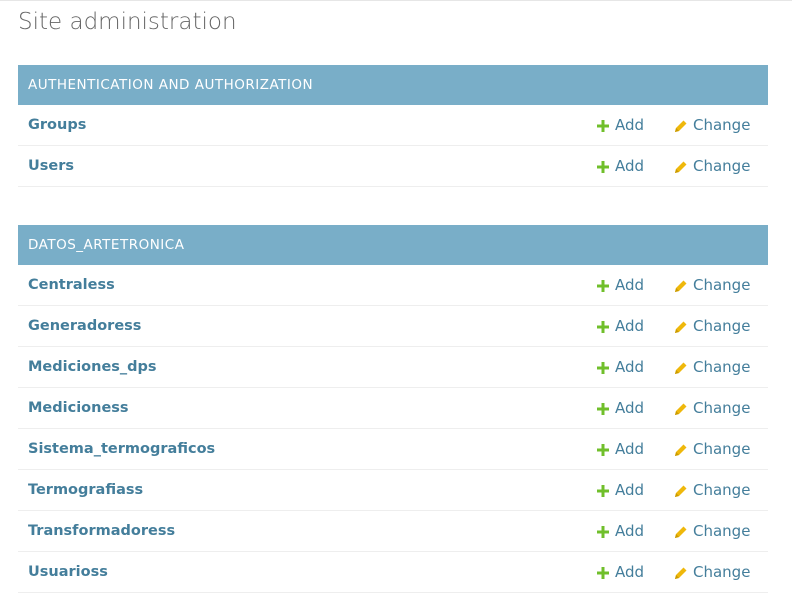 The width and height of the screenshot is (792, 596). I want to click on model-link-transformadoress: Transformadoress, so click(101, 531).